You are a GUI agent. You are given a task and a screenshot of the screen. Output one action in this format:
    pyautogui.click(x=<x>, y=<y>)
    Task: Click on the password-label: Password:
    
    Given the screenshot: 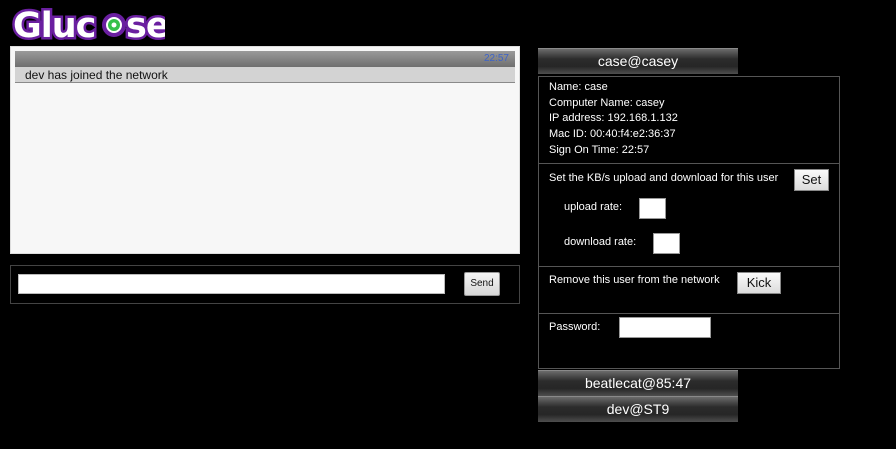 What is the action you would take?
    pyautogui.click(x=575, y=327)
    